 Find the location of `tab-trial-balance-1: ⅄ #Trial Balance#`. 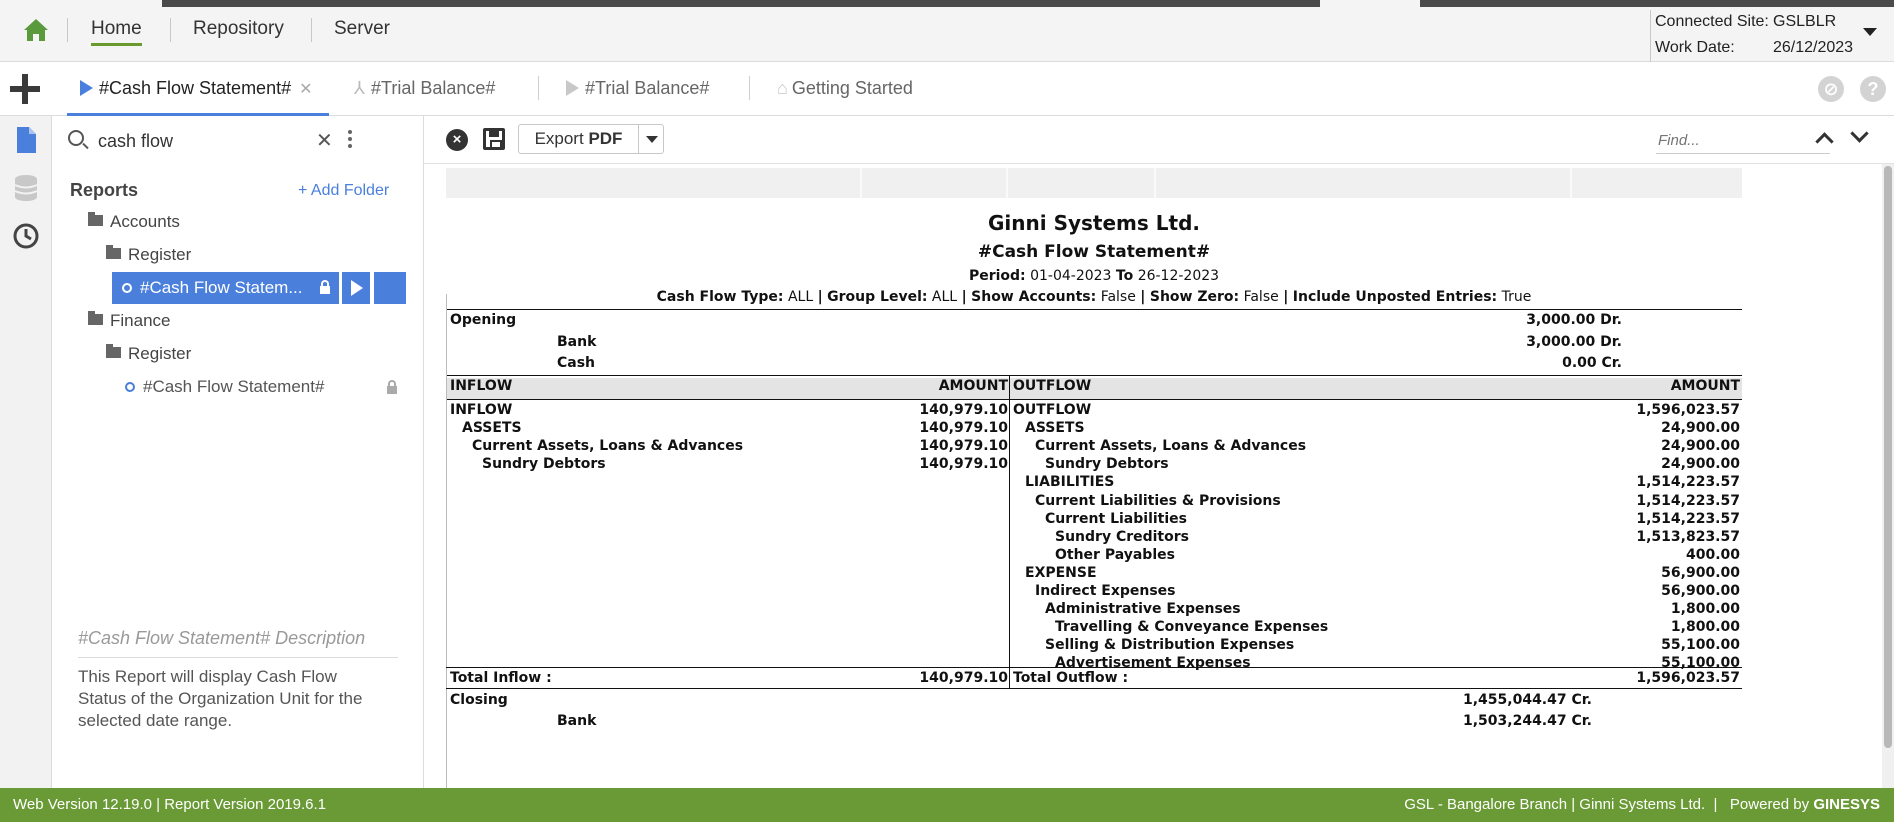

tab-trial-balance-1: ⅄ #Trial Balance# is located at coordinates (424, 88).